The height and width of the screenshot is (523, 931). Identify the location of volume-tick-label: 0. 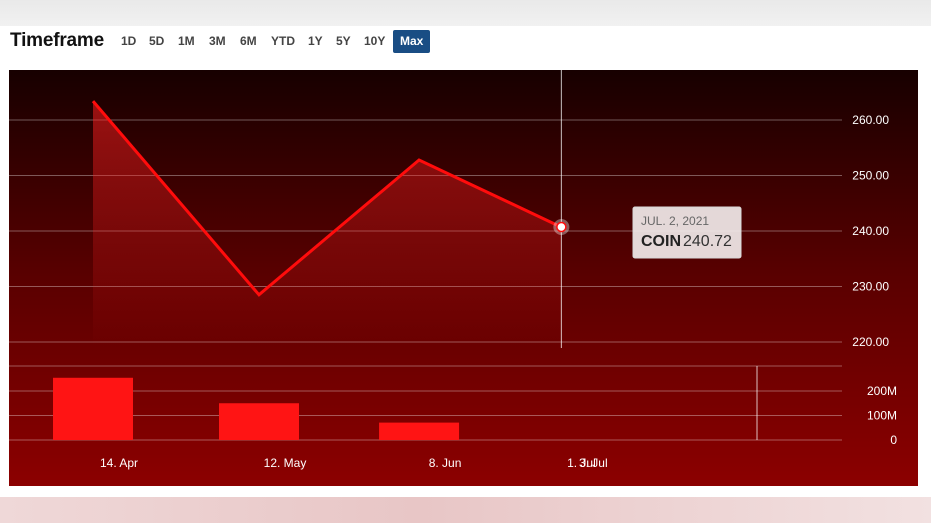
(893, 440).